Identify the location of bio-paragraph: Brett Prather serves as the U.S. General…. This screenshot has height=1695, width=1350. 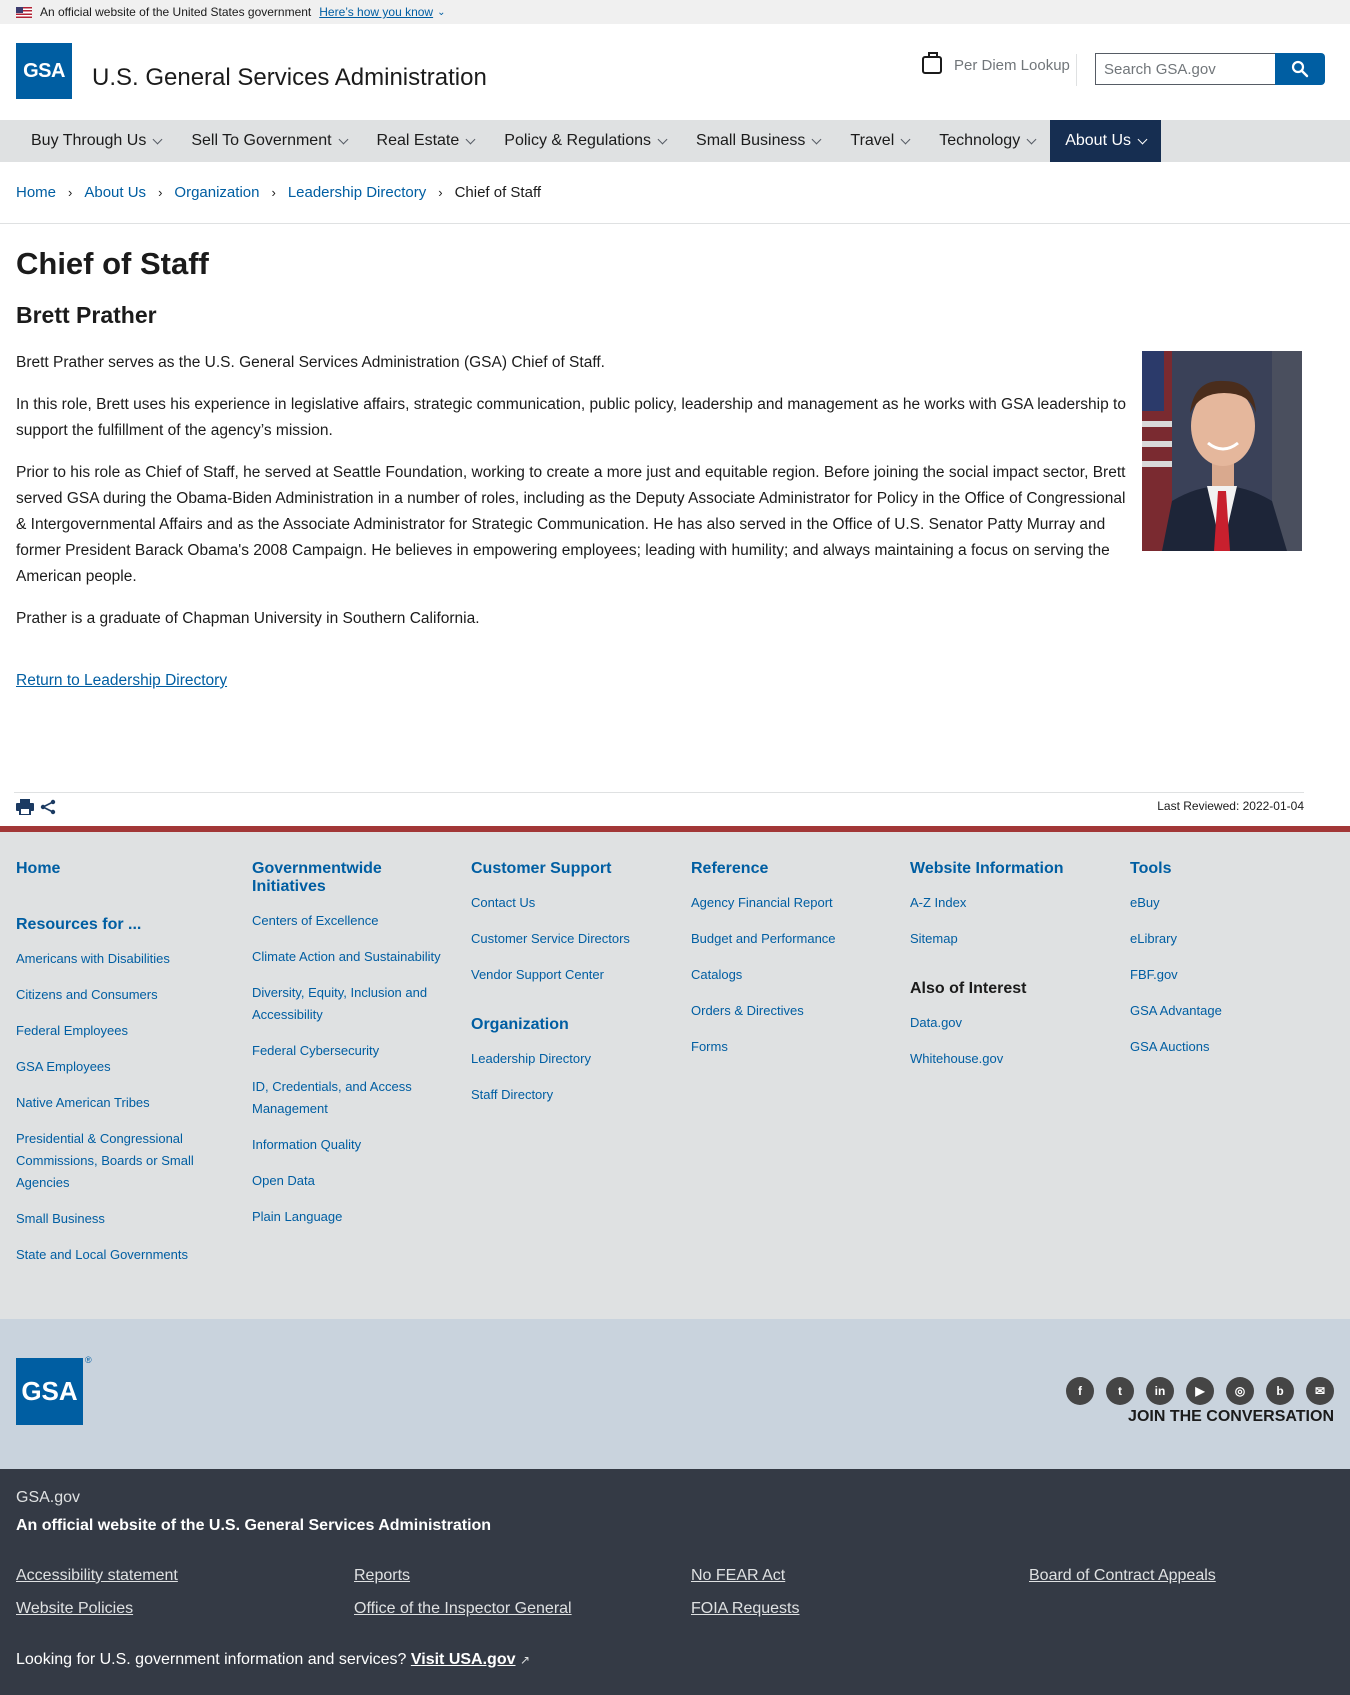
(310, 362).